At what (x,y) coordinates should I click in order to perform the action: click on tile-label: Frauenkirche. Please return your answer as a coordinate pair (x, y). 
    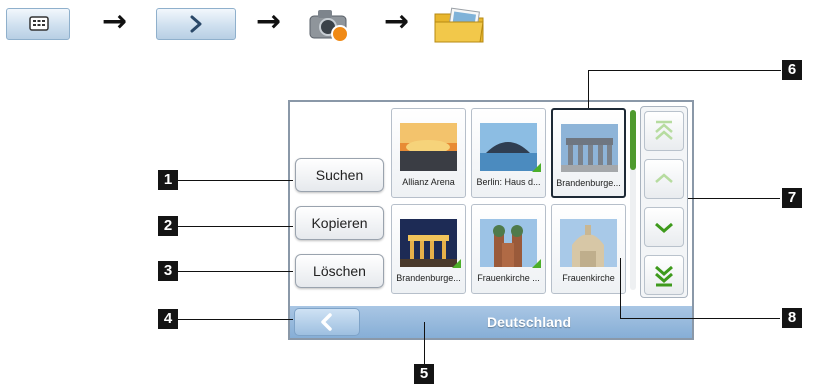
    Looking at the image, I should click on (588, 278).